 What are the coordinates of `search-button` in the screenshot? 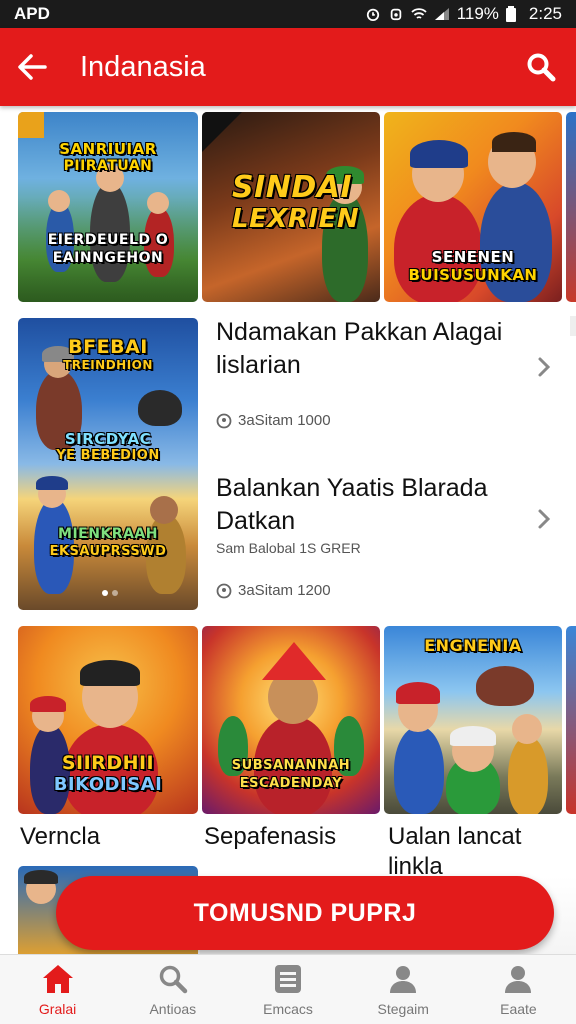 It's located at (541, 67).